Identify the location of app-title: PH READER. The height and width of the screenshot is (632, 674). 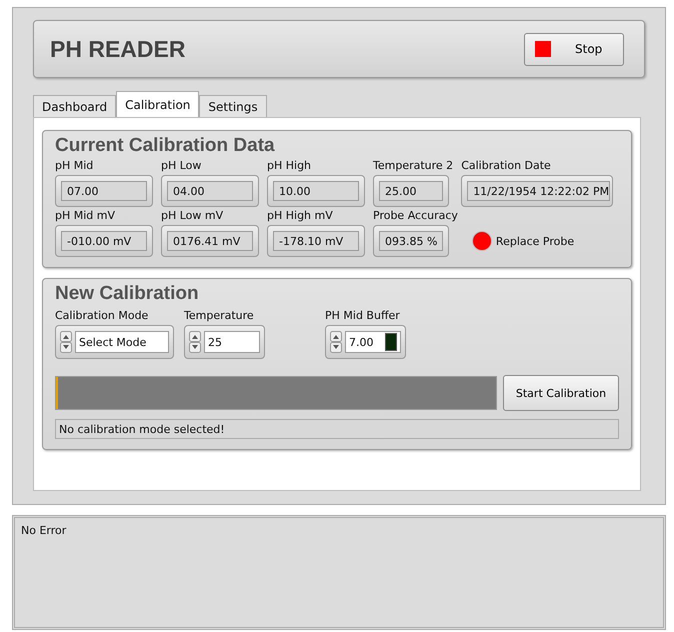
(118, 49).